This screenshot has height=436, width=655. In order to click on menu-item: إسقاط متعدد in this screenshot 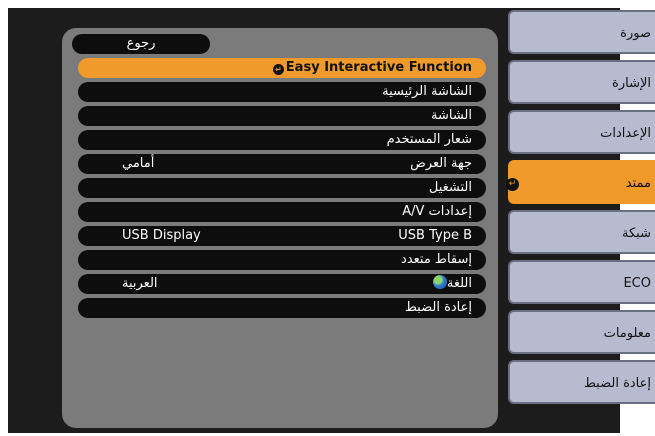, I will do `click(282, 260)`.